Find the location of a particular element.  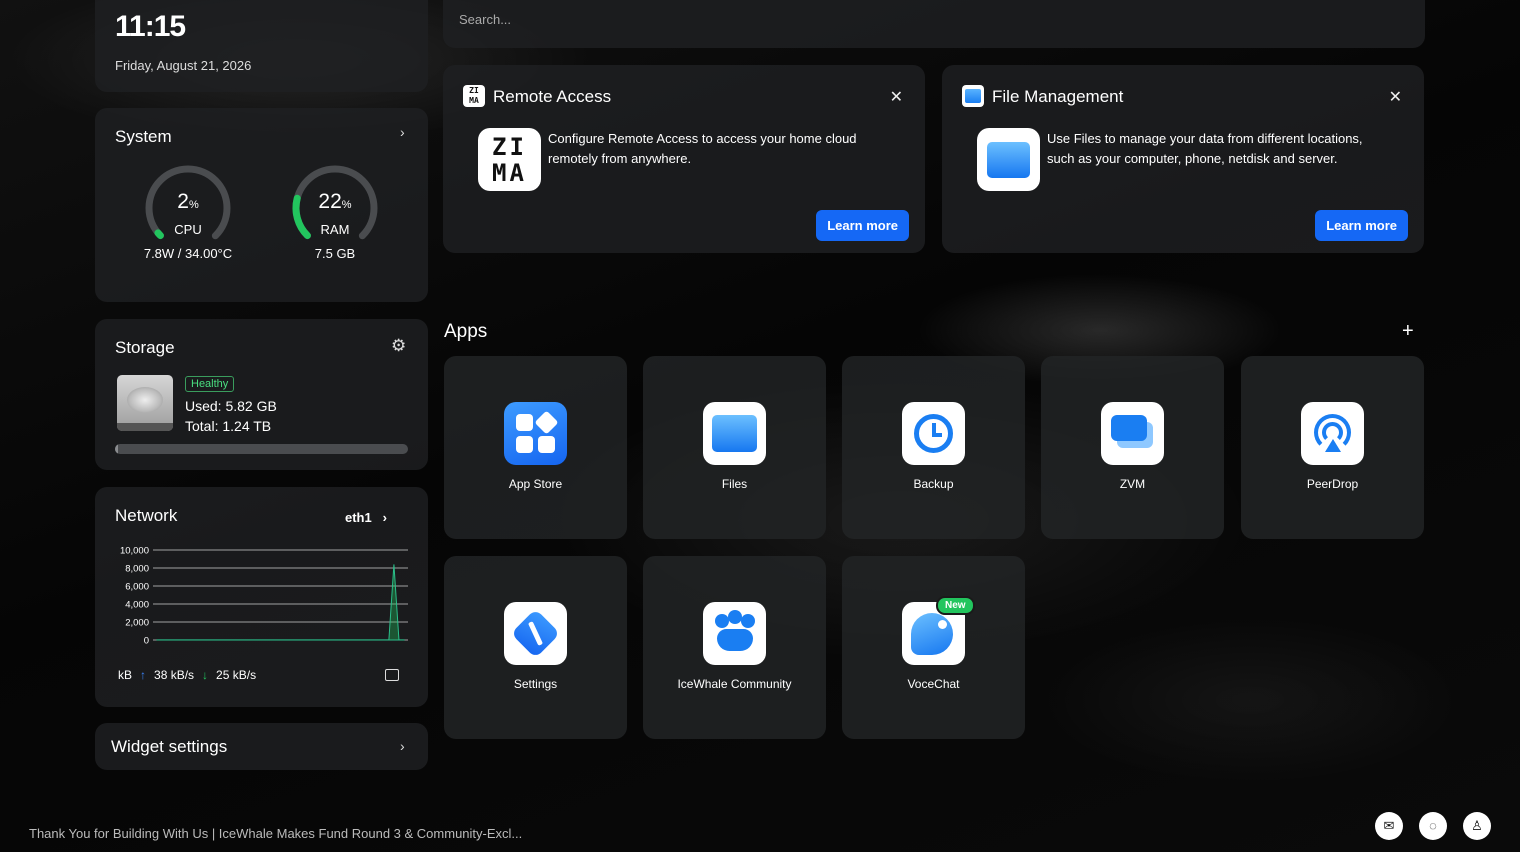

folder-large-icon is located at coordinates (1008, 159).